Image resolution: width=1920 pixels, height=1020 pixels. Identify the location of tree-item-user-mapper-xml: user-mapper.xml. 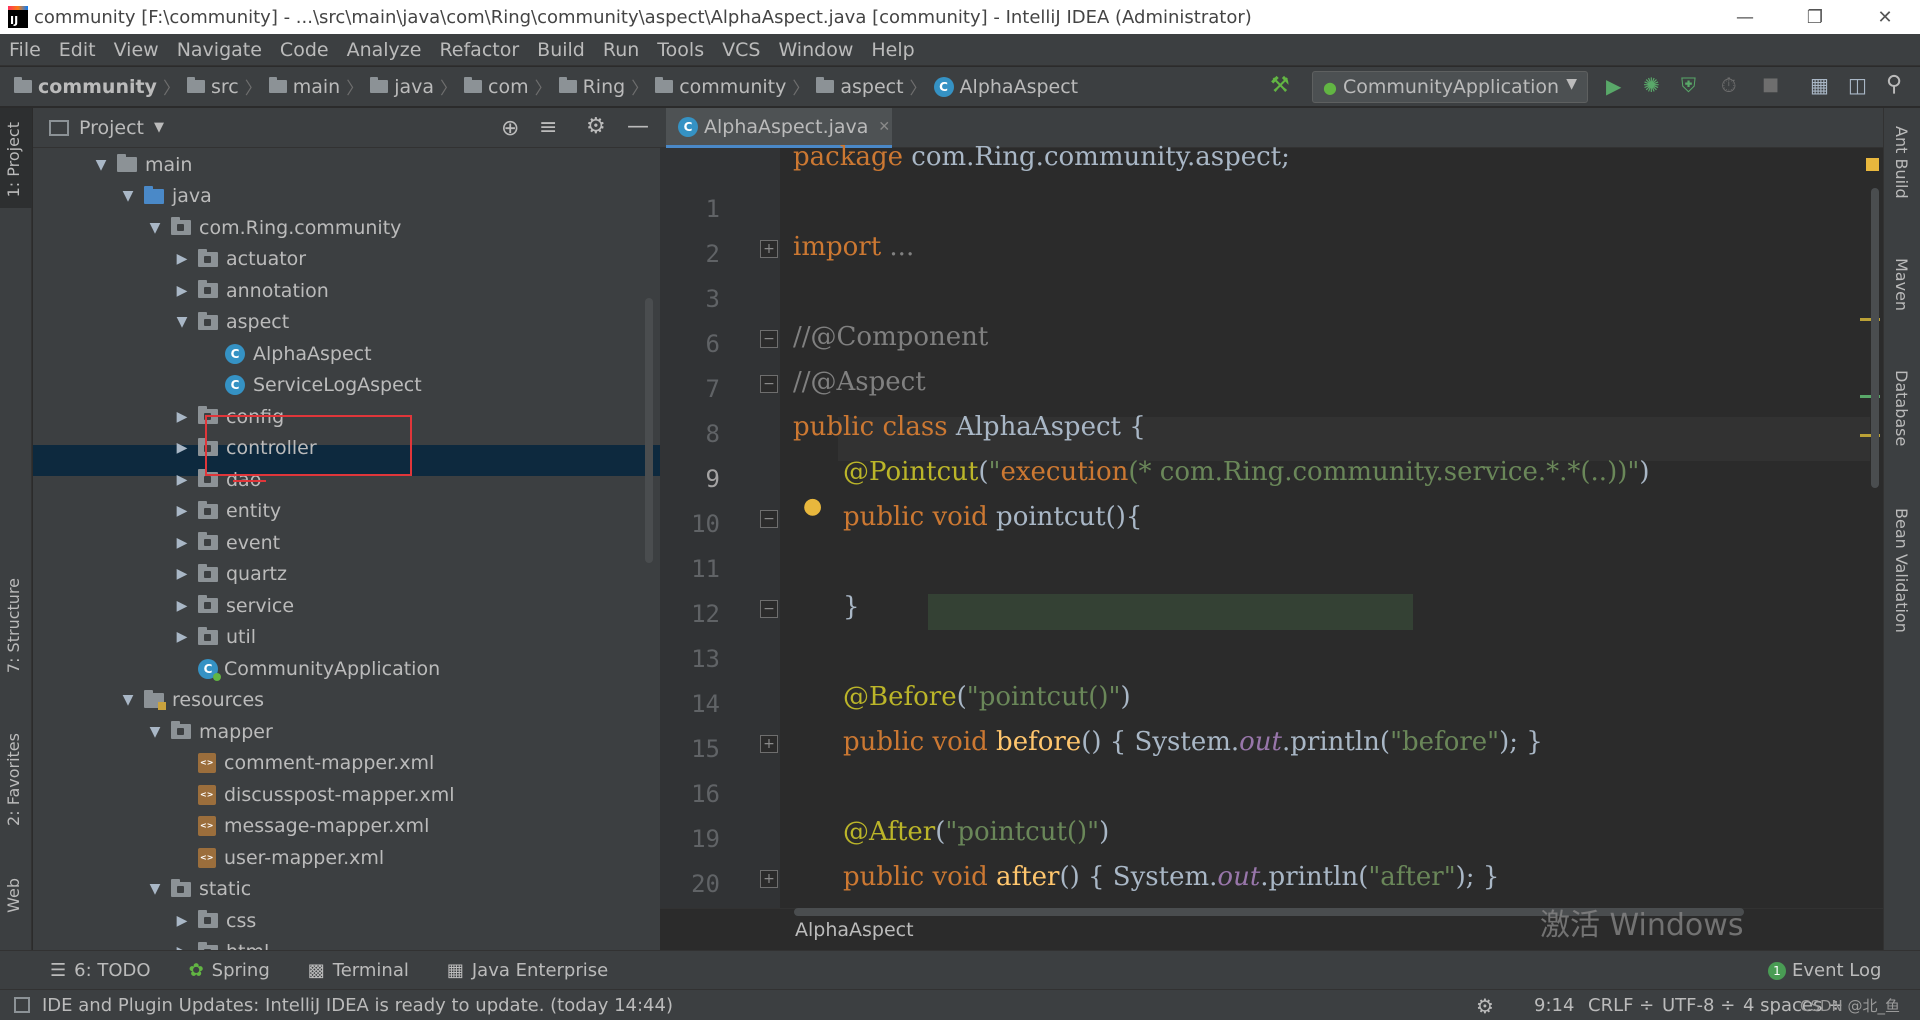
(279, 857).